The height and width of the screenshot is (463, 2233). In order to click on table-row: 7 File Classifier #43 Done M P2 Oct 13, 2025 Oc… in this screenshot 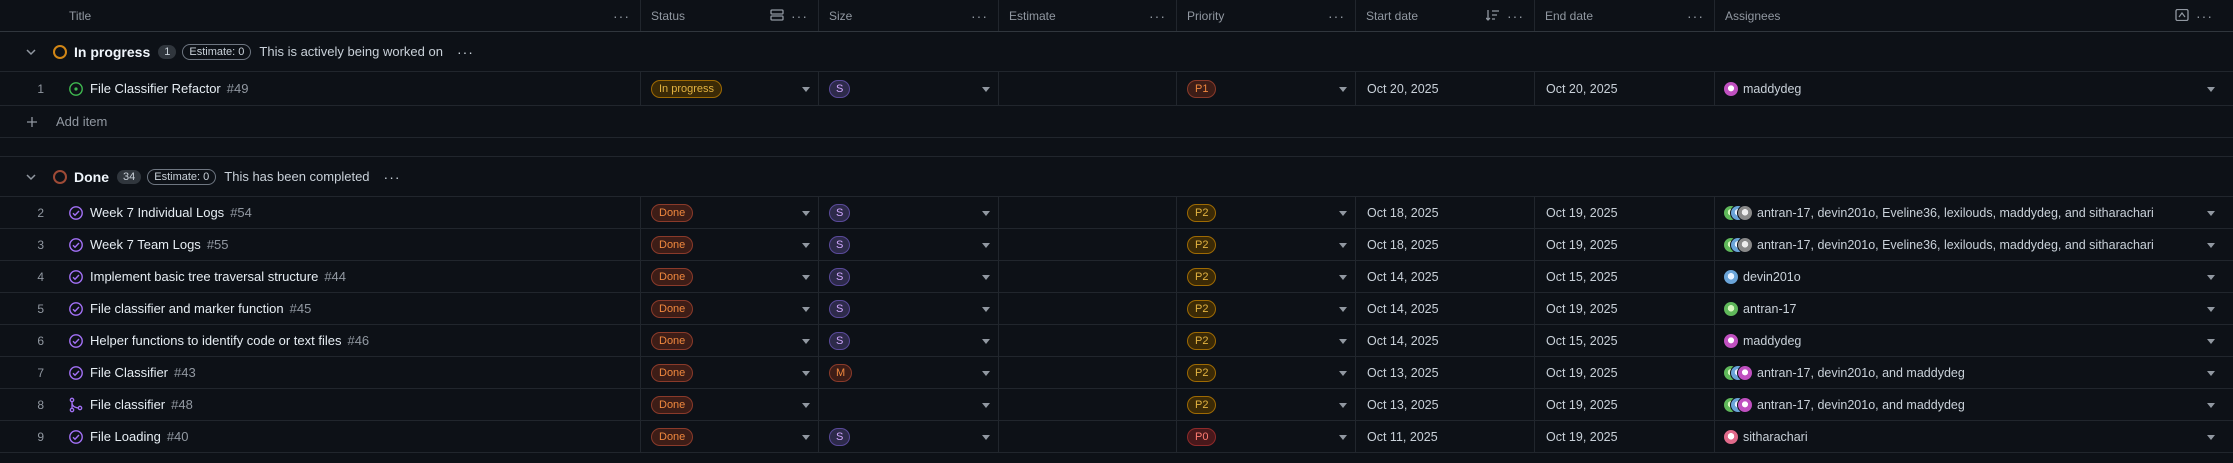, I will do `click(1116, 373)`.